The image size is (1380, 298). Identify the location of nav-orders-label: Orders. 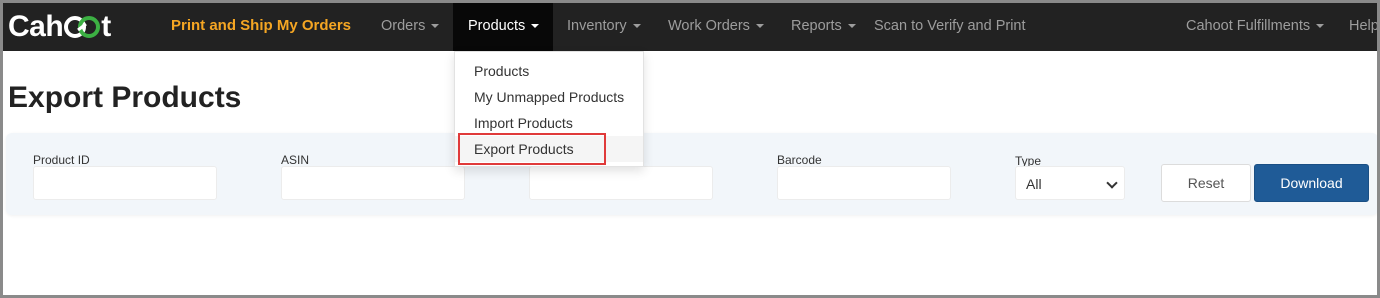
(403, 26).